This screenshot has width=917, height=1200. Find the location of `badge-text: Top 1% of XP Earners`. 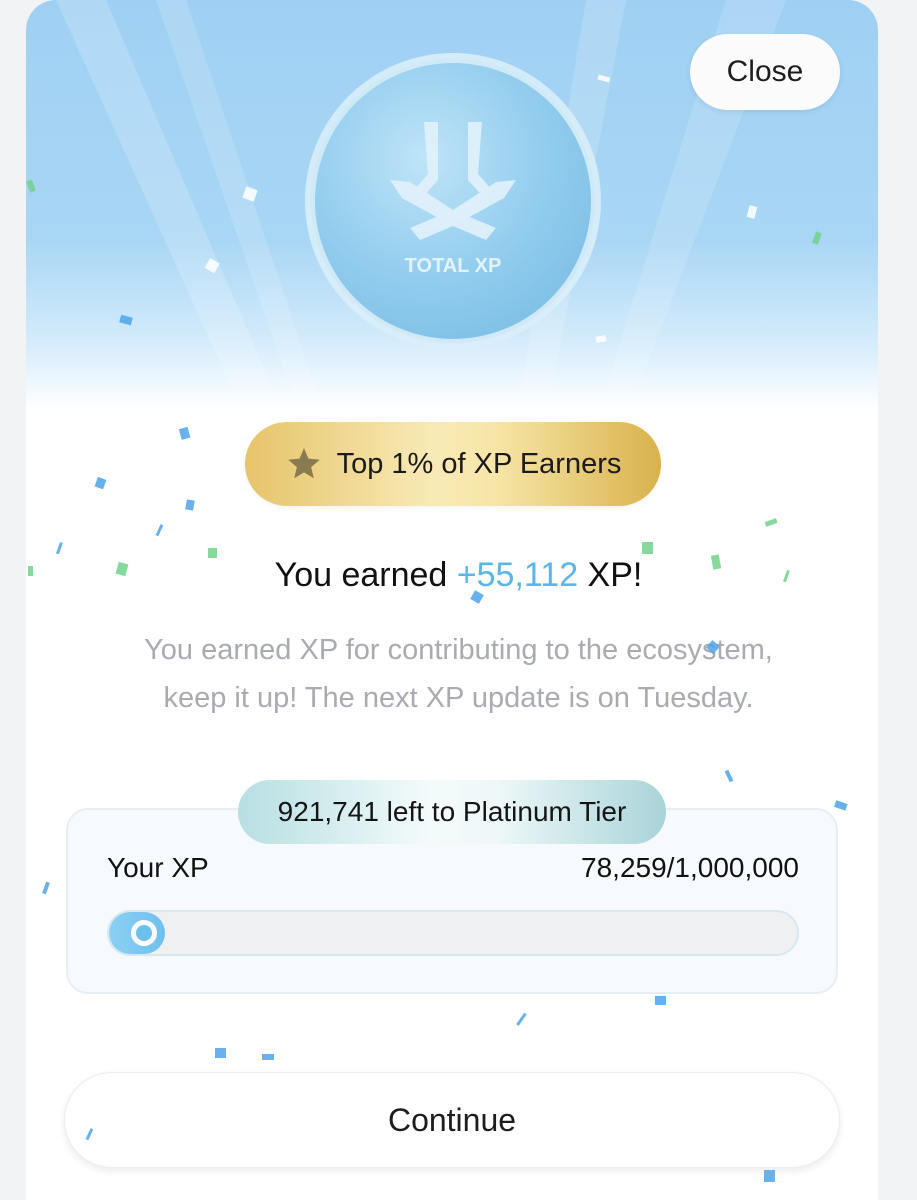

badge-text: Top 1% of XP Earners is located at coordinates (479, 463).